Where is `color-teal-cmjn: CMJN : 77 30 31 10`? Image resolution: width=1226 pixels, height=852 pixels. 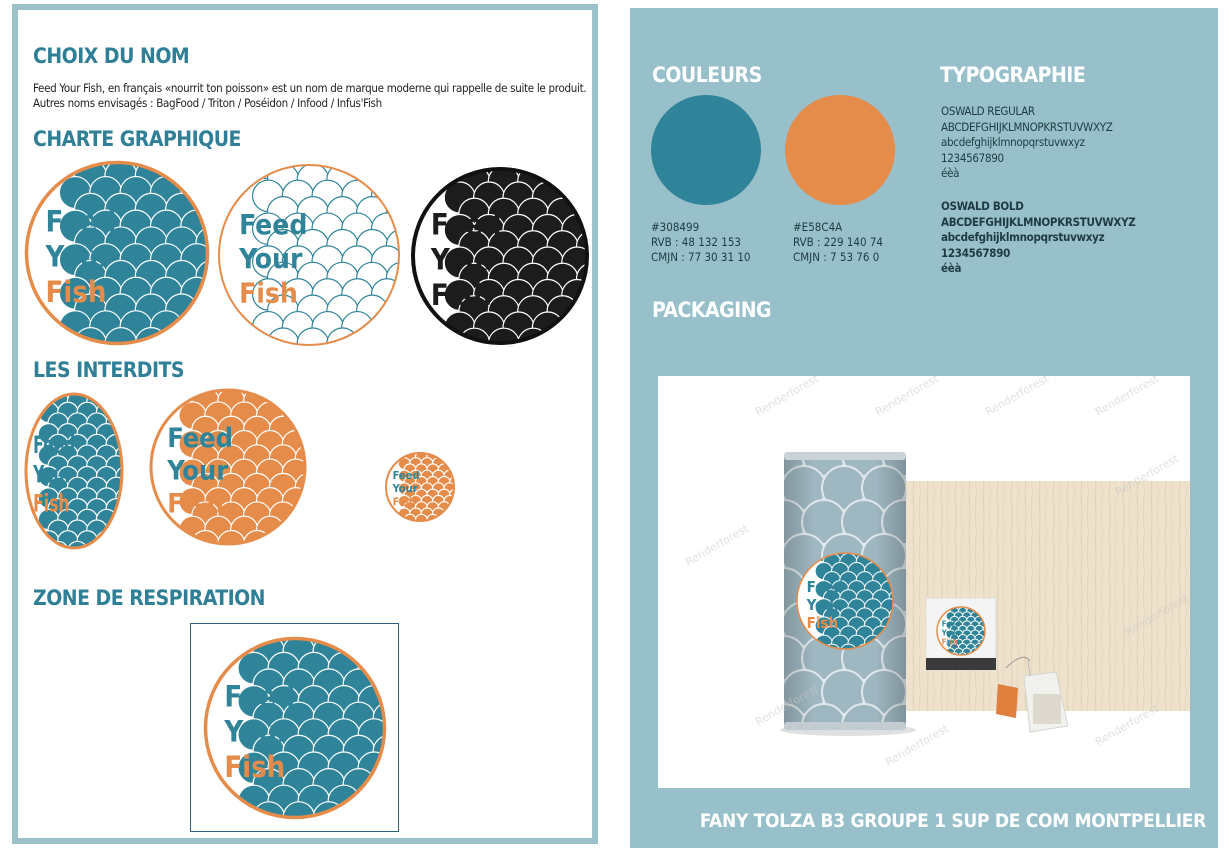 color-teal-cmjn: CMJN : 77 30 31 10 is located at coordinates (701, 257).